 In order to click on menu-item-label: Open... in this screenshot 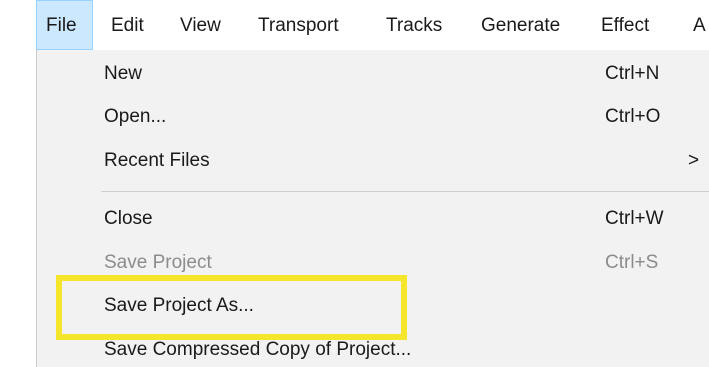, I will do `click(135, 116)`.